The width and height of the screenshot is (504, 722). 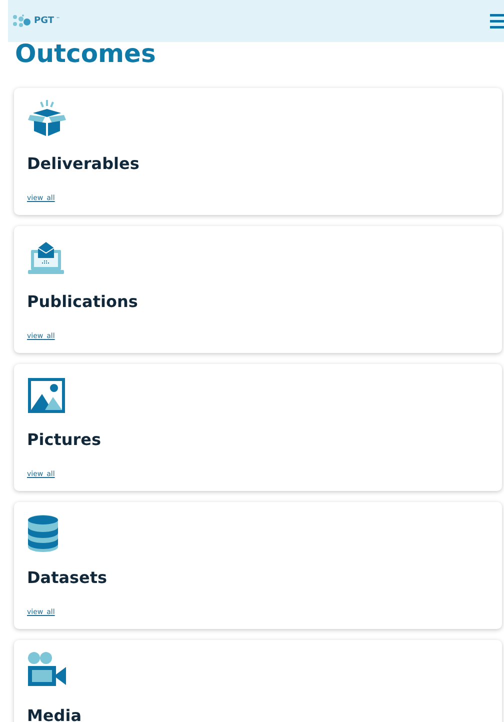 I want to click on card-title: Publications, so click(x=82, y=301).